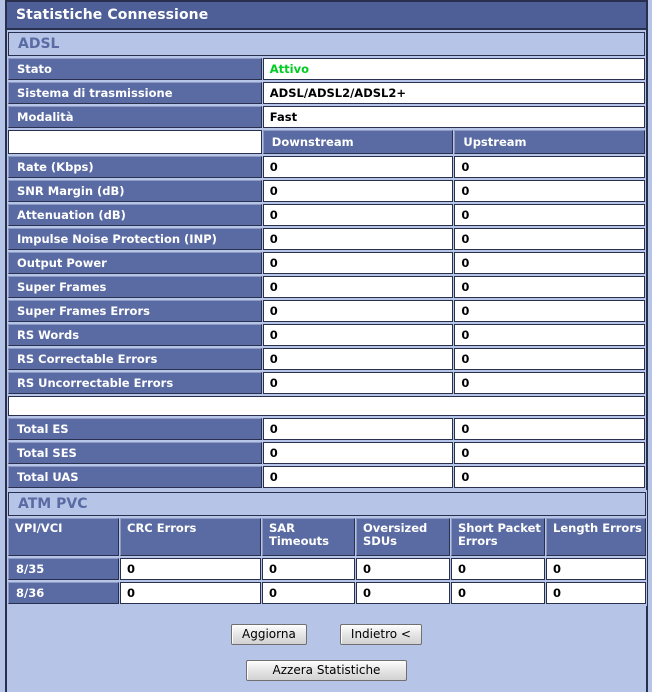 Image resolution: width=652 pixels, height=692 pixels. I want to click on table-row: Total ES 0 0, so click(326, 429).